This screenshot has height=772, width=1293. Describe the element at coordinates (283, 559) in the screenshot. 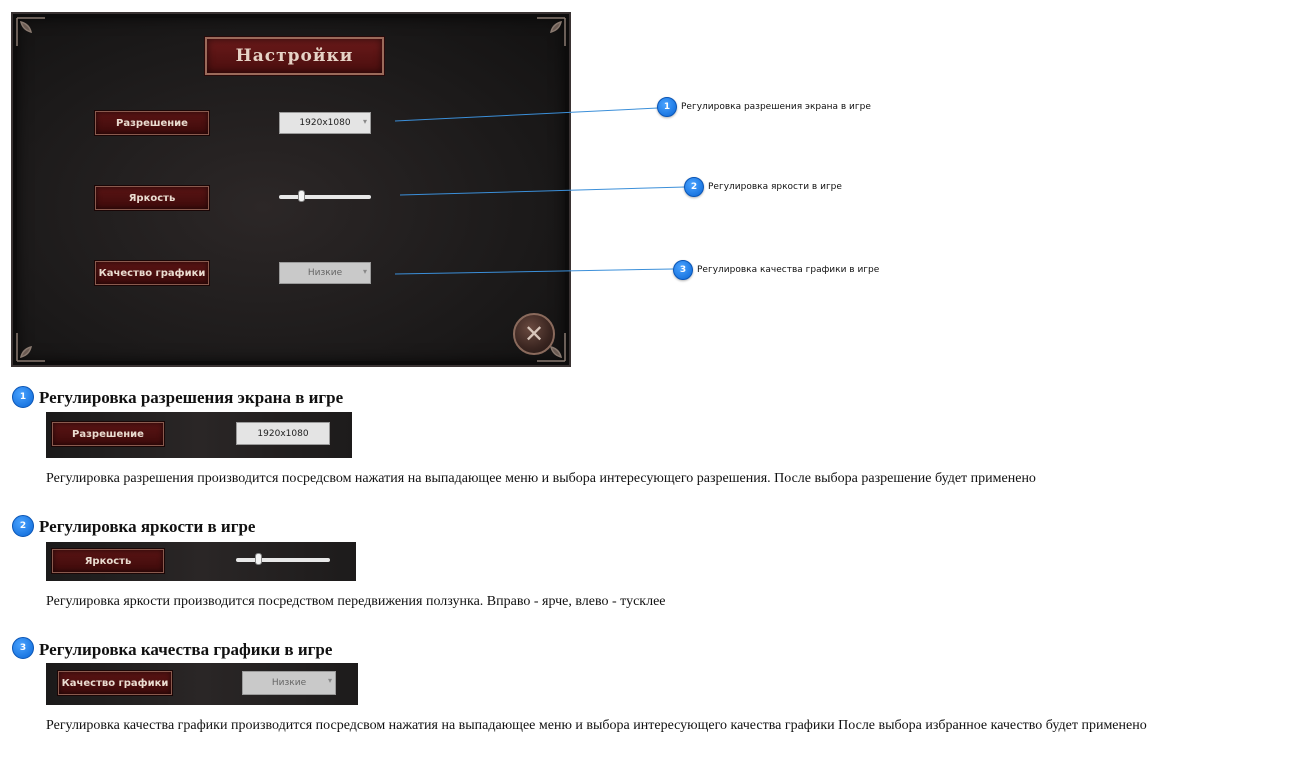

I see `brightness-slider` at that location.